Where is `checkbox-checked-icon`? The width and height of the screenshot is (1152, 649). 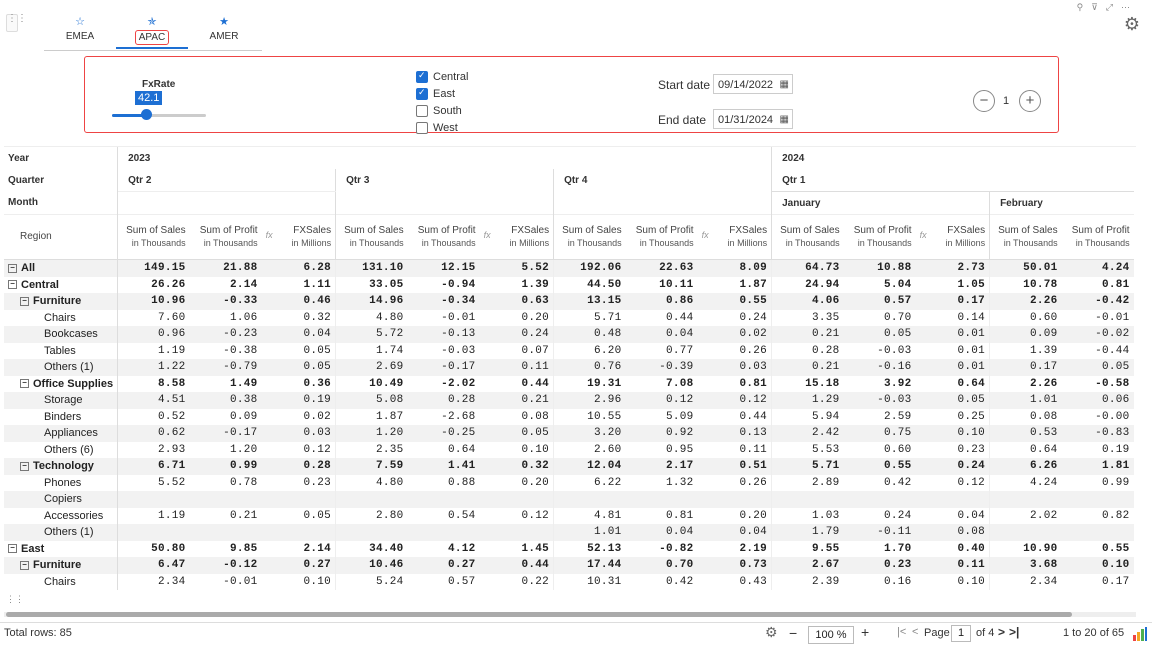
checkbox-checked-icon is located at coordinates (422, 76).